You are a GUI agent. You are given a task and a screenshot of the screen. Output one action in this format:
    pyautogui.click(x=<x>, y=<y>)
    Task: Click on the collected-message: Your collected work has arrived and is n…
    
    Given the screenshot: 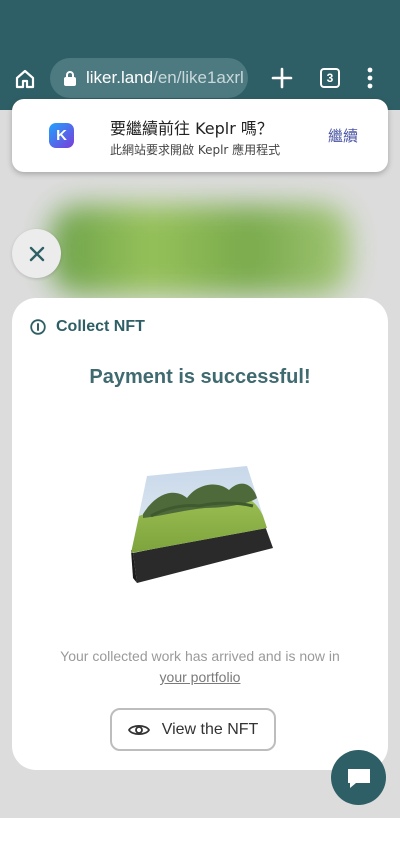 What is the action you would take?
    pyautogui.click(x=200, y=667)
    